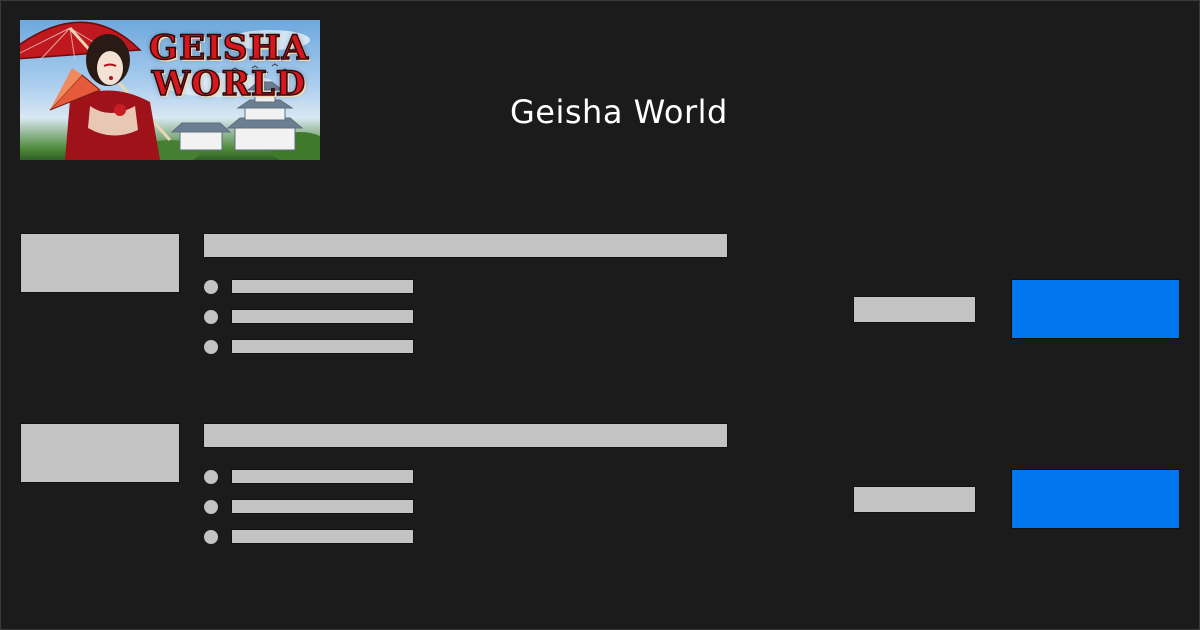 The width and height of the screenshot is (1200, 630). Describe the element at coordinates (228, 48) in the screenshot. I see `banner-logo-line1: GEISHA` at that location.